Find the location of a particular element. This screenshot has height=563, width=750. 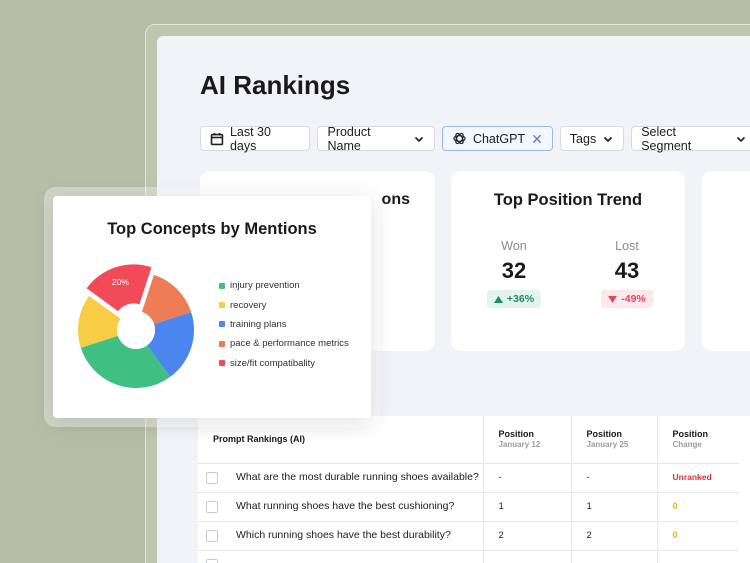

legend-label: size/fit compatibality is located at coordinates (273, 363).